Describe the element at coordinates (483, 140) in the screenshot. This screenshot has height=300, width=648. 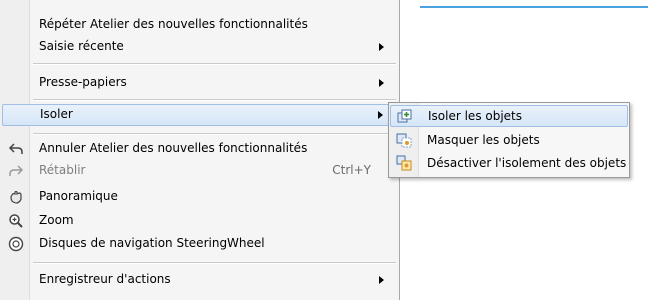
I see `submenu-item-label: Masquer les objets` at that location.